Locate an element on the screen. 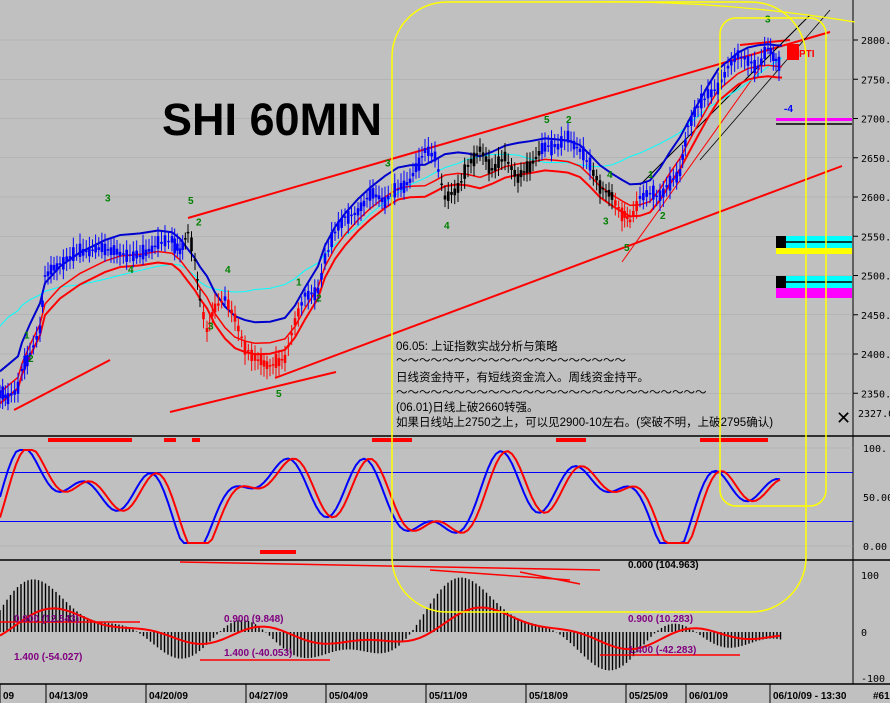 This screenshot has height=703, width=890. y-tick-label: 2500.00 is located at coordinates (875, 277).